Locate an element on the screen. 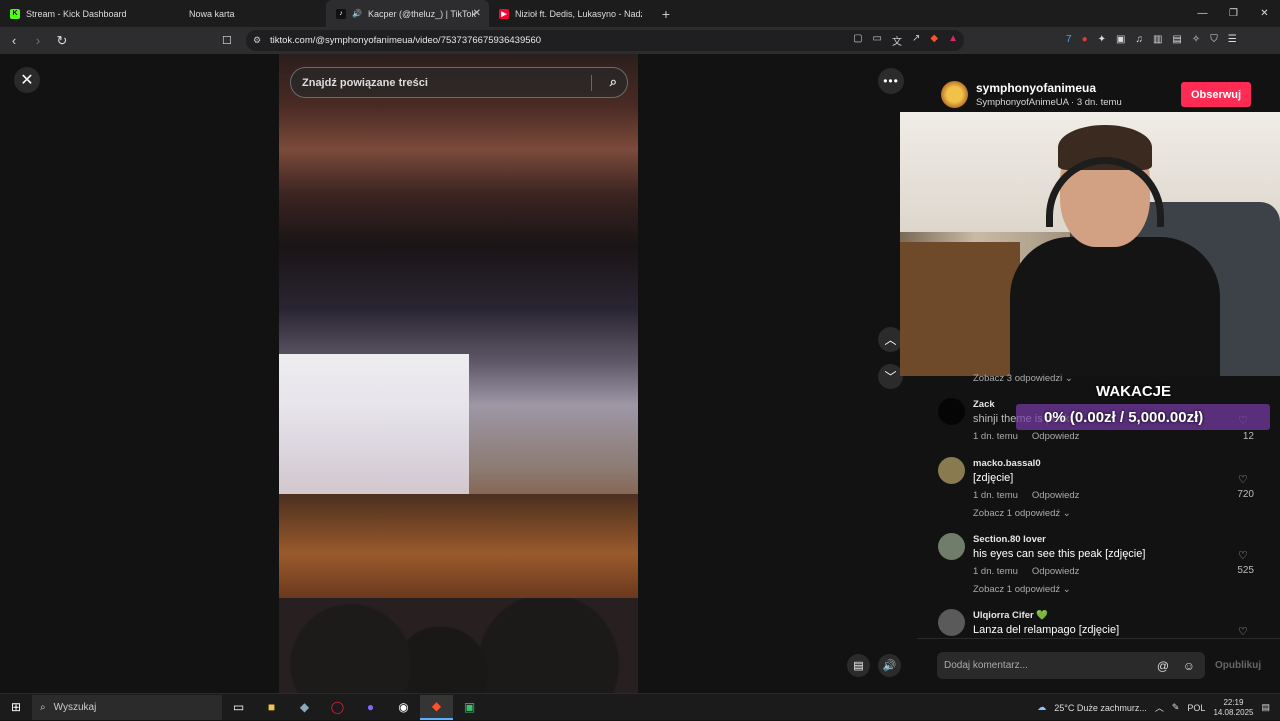 The image size is (1280, 721). leo-ai-icon: ✧ is located at coordinates (1196, 39).